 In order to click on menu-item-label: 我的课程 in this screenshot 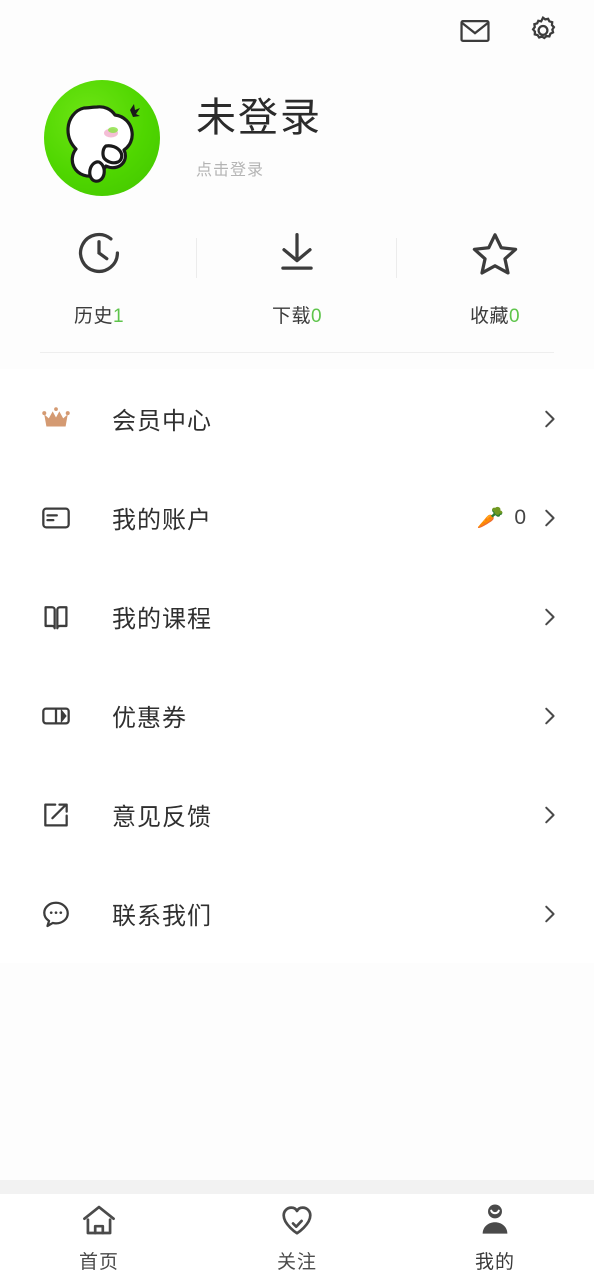, I will do `click(162, 619)`.